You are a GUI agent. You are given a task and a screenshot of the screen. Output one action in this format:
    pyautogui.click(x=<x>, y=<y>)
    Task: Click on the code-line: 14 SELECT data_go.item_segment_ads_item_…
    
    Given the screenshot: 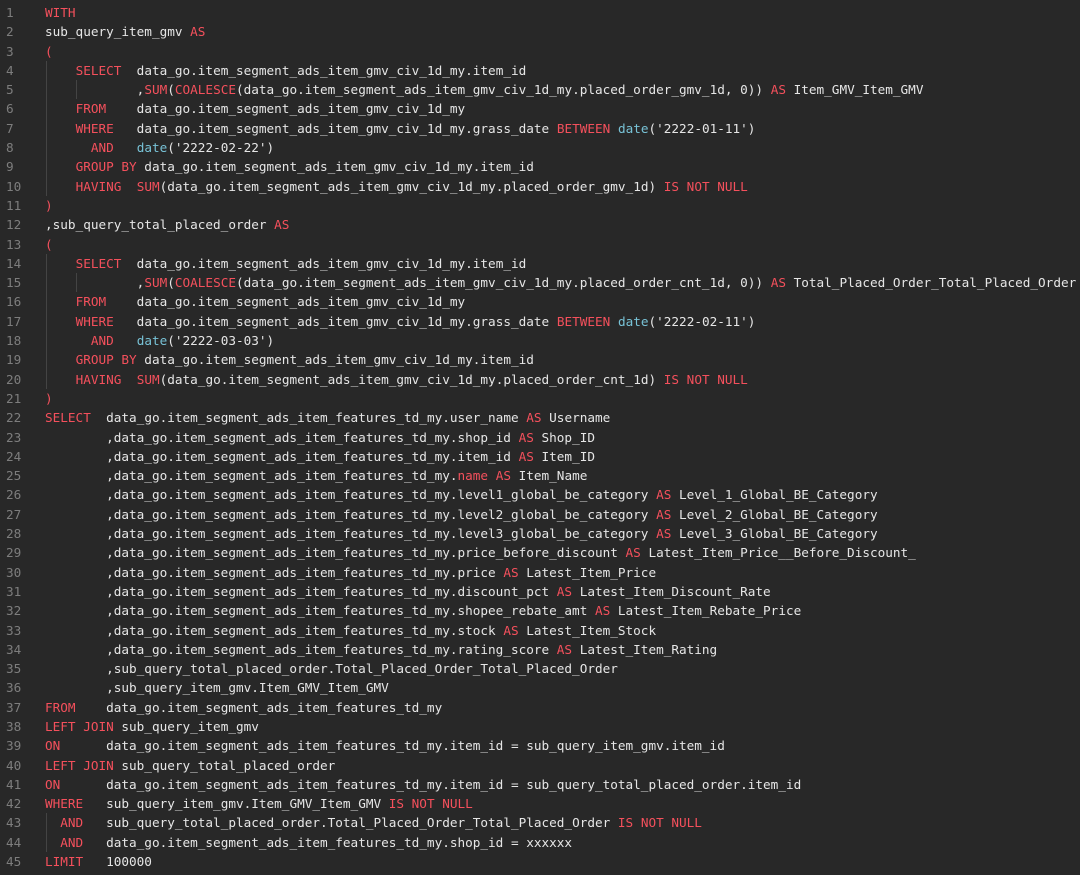 What is the action you would take?
    pyautogui.click(x=540, y=263)
    